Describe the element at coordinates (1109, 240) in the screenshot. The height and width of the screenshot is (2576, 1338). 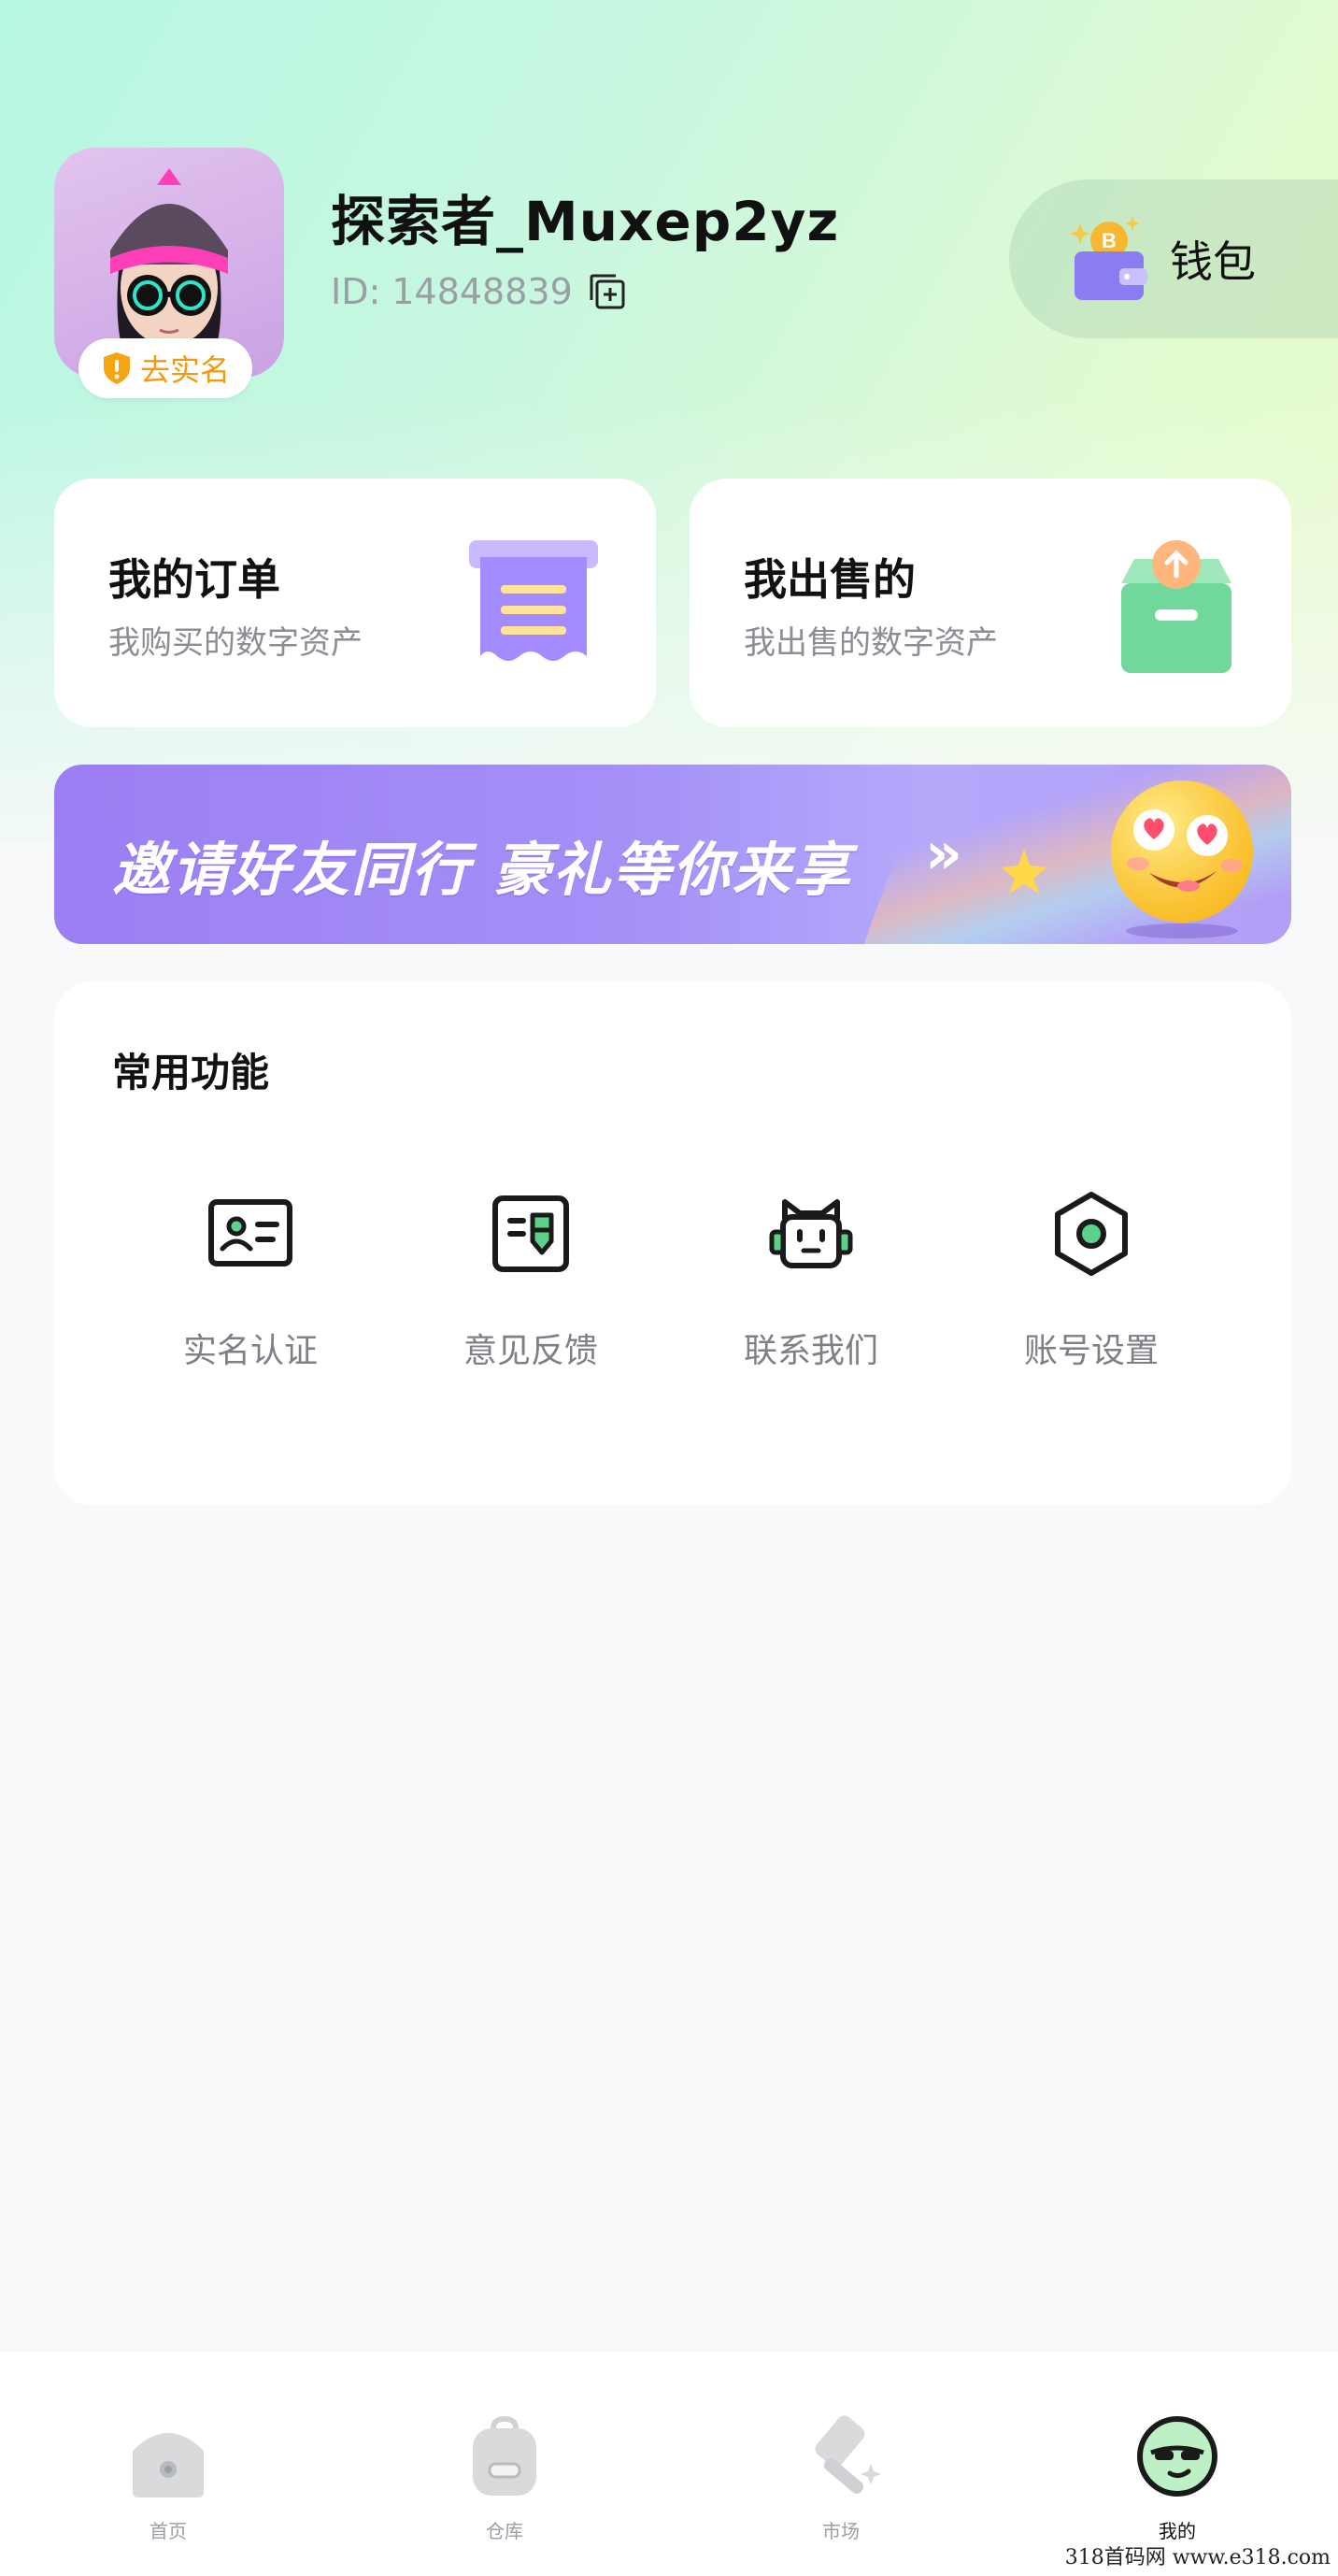
I see `svg-text: B` at that location.